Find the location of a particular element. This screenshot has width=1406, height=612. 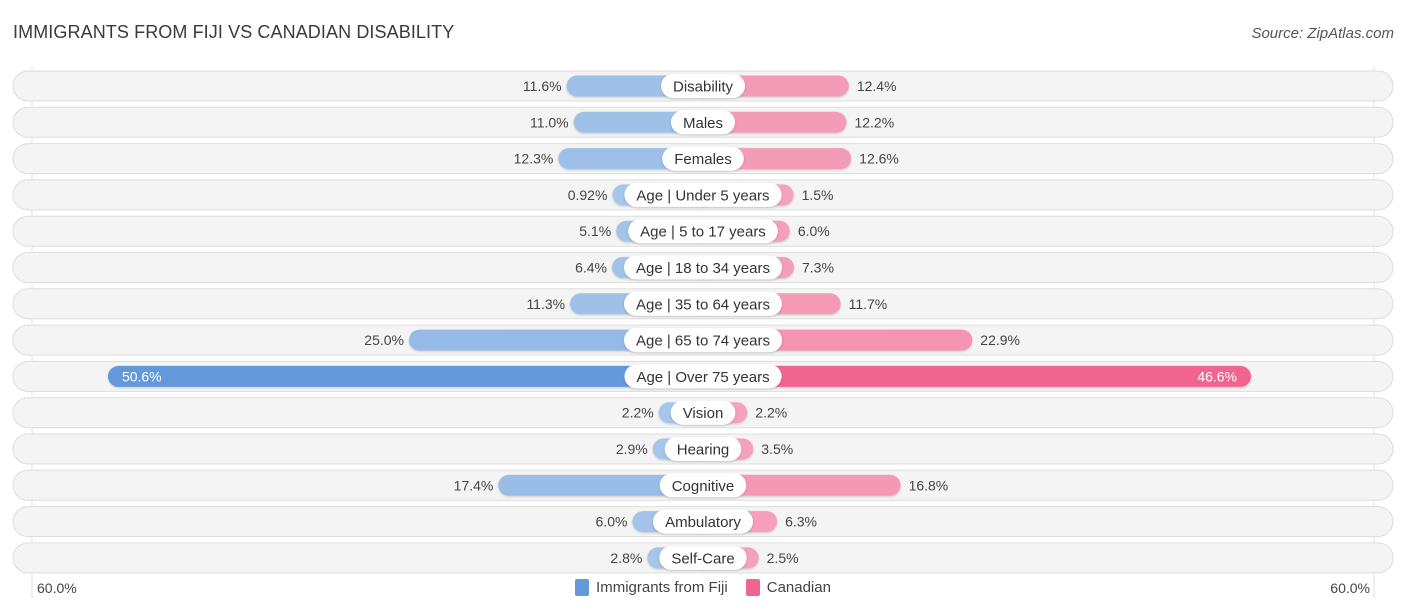

value-label-canadian: 11.7% is located at coordinates (868, 304).